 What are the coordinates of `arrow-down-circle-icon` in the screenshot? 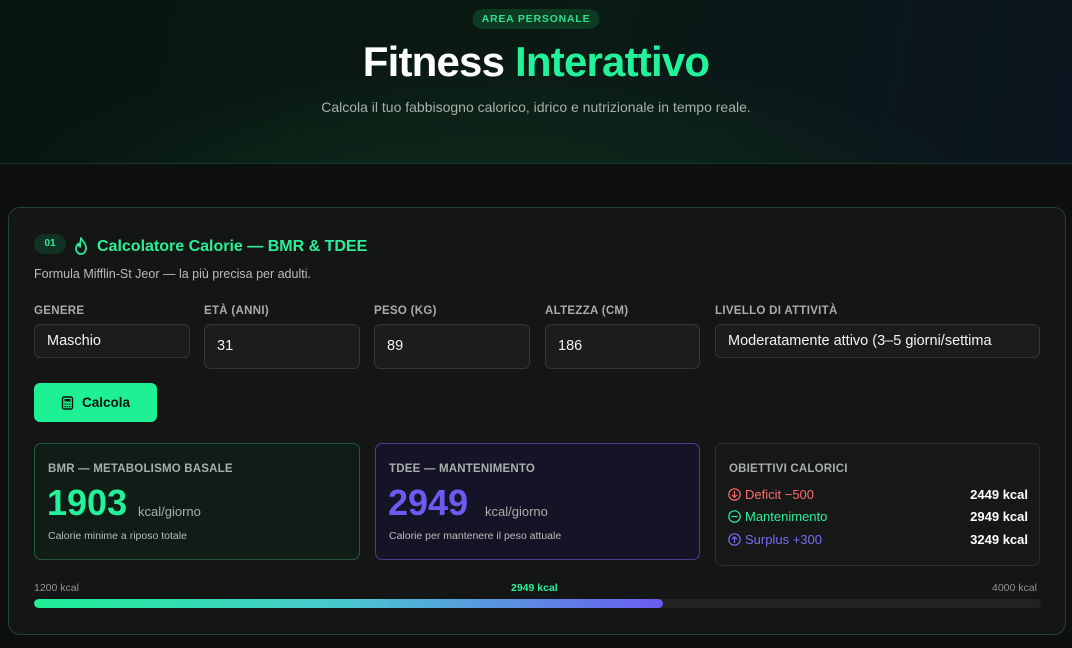 It's located at (734, 494).